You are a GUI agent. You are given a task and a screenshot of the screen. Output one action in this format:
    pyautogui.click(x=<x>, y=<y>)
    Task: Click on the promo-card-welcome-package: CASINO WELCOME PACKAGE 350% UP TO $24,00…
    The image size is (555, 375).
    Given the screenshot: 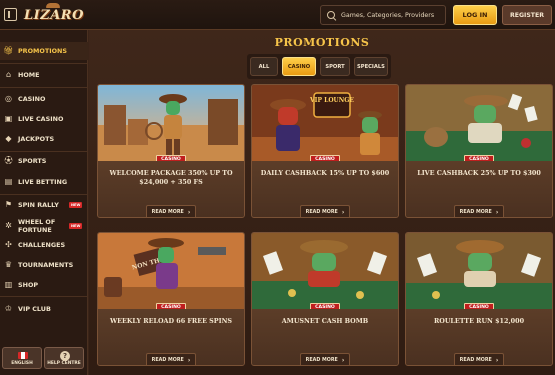 What is the action you would take?
    pyautogui.click(x=171, y=151)
    